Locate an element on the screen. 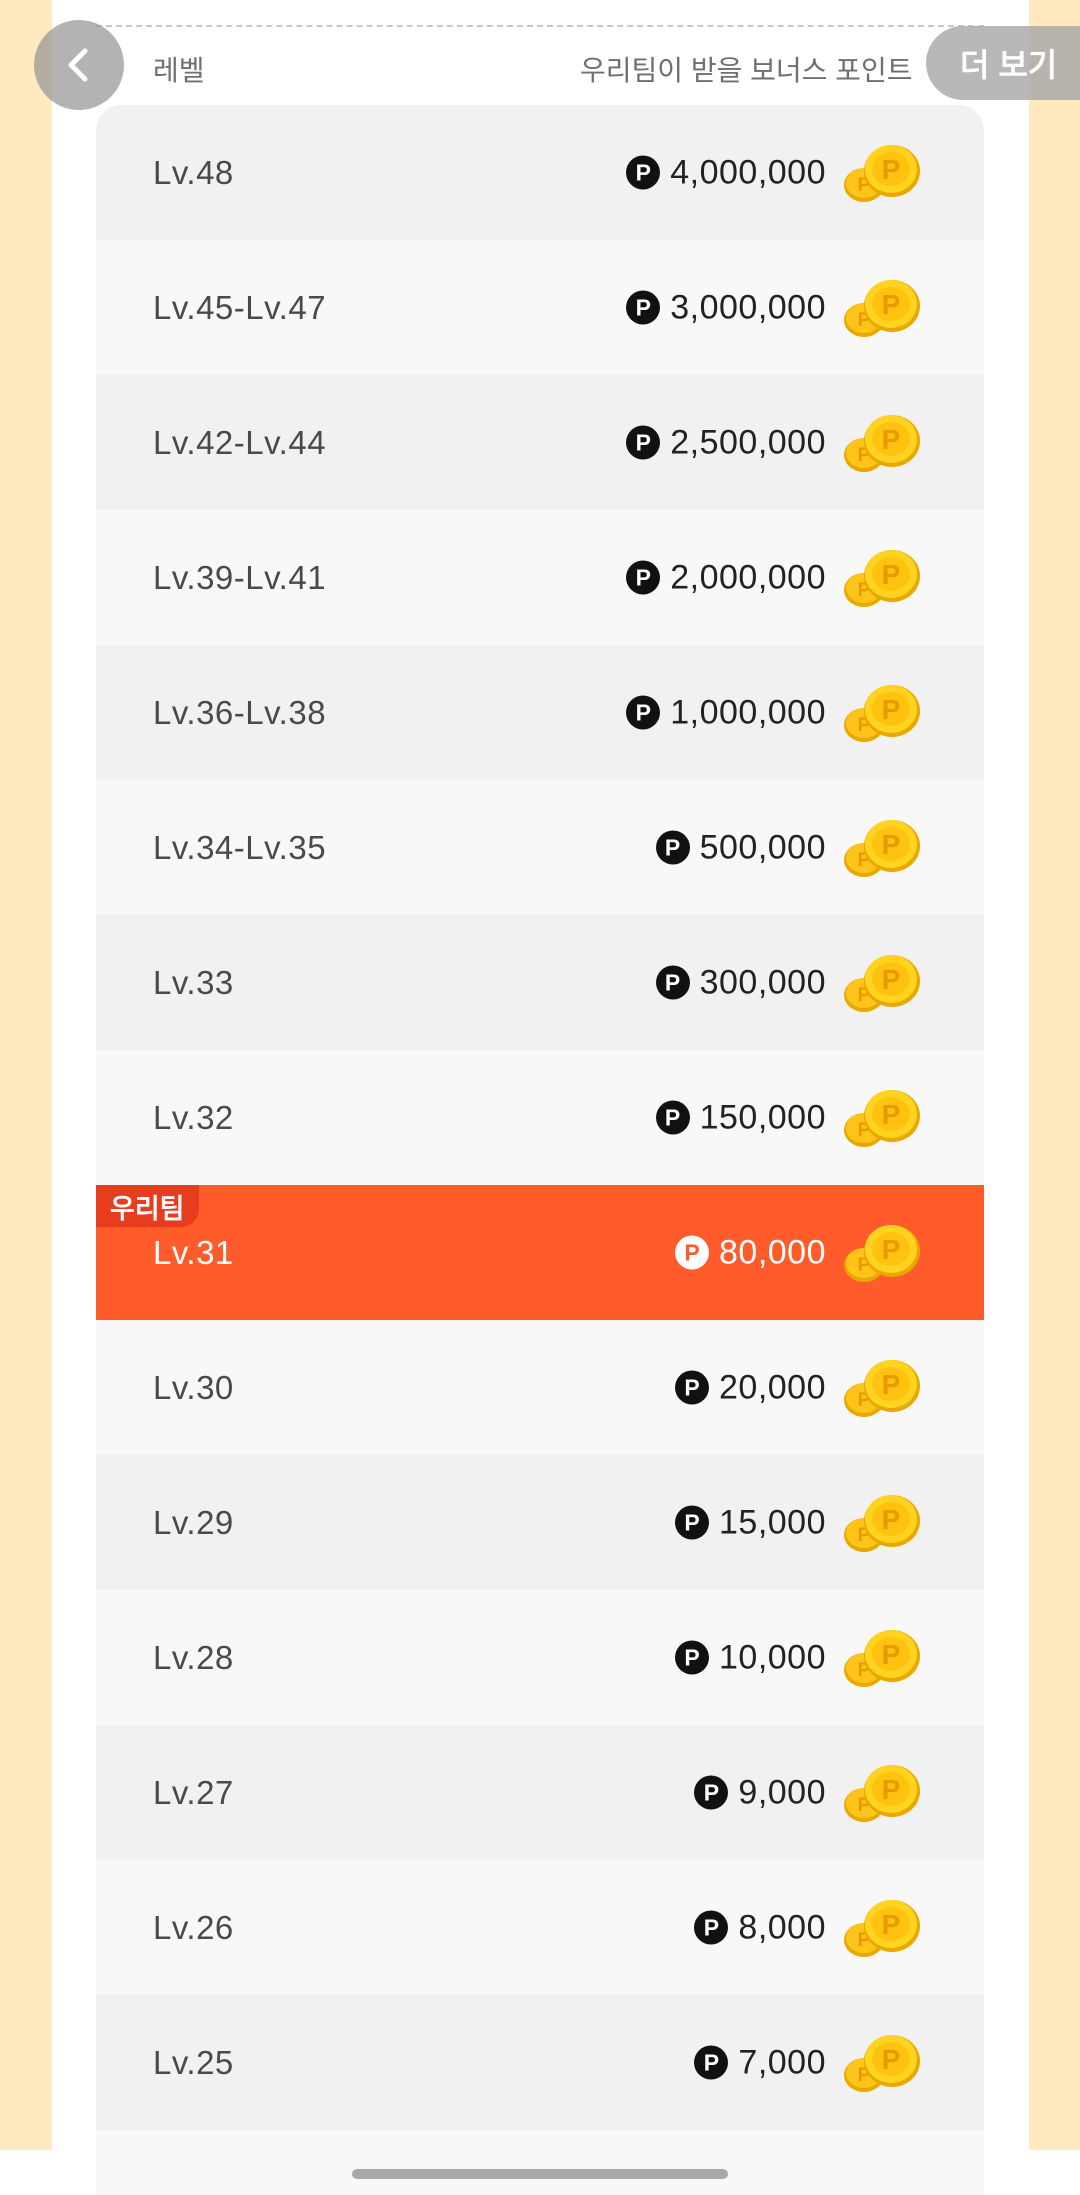 The image size is (1080, 2195). bonus-amount: 80,000 is located at coordinates (772, 1252).